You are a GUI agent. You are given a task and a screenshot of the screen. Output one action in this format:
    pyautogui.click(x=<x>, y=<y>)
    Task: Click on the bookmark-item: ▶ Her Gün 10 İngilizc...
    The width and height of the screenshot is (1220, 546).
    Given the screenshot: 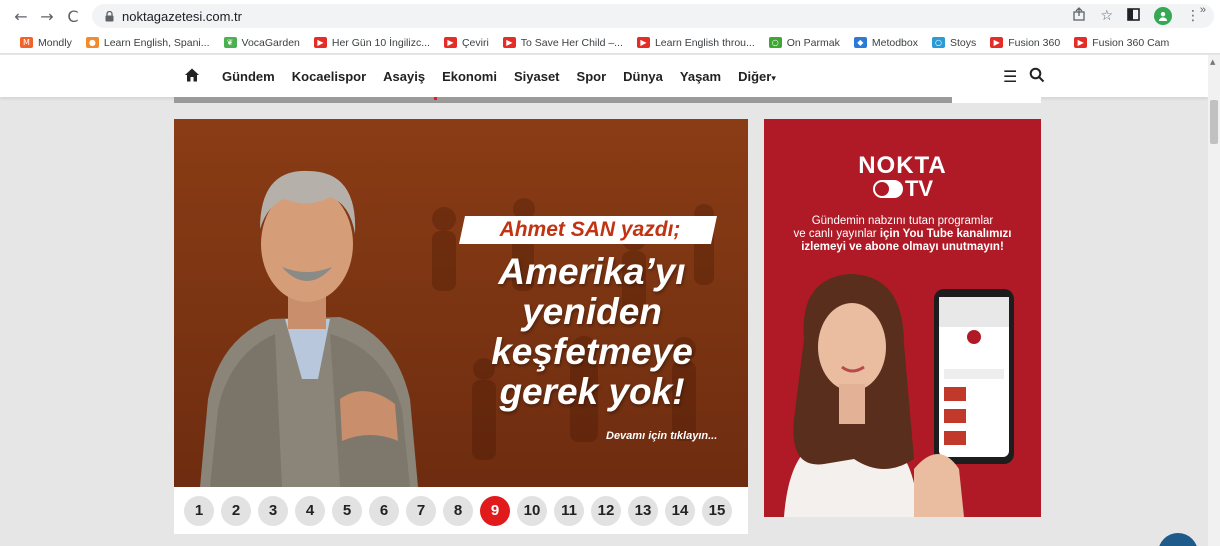 What is the action you would take?
    pyautogui.click(x=371, y=42)
    